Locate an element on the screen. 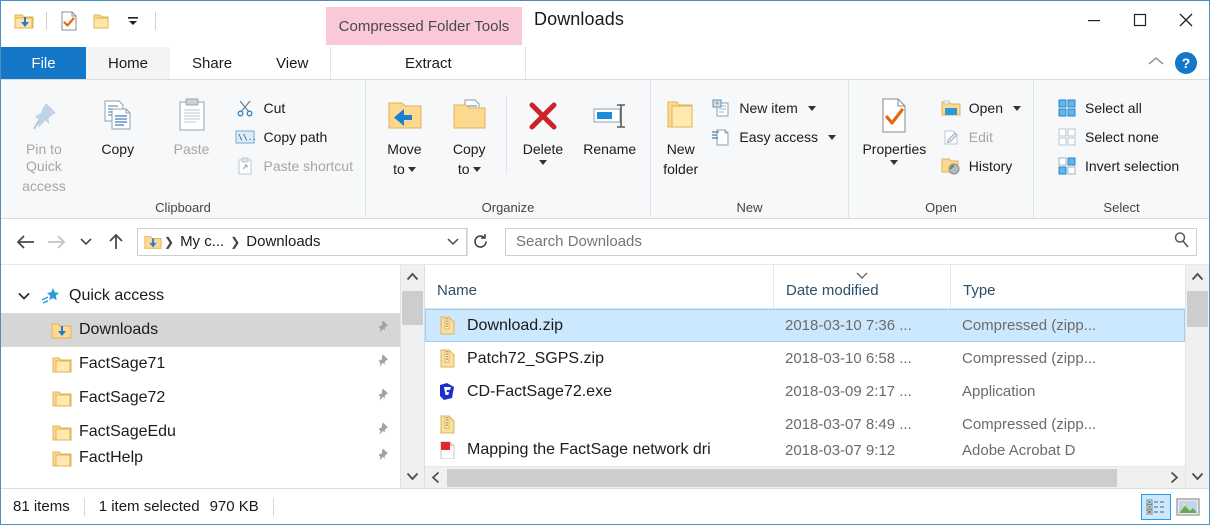  breadcrumb-downloads-icon is located at coordinates (153, 242).